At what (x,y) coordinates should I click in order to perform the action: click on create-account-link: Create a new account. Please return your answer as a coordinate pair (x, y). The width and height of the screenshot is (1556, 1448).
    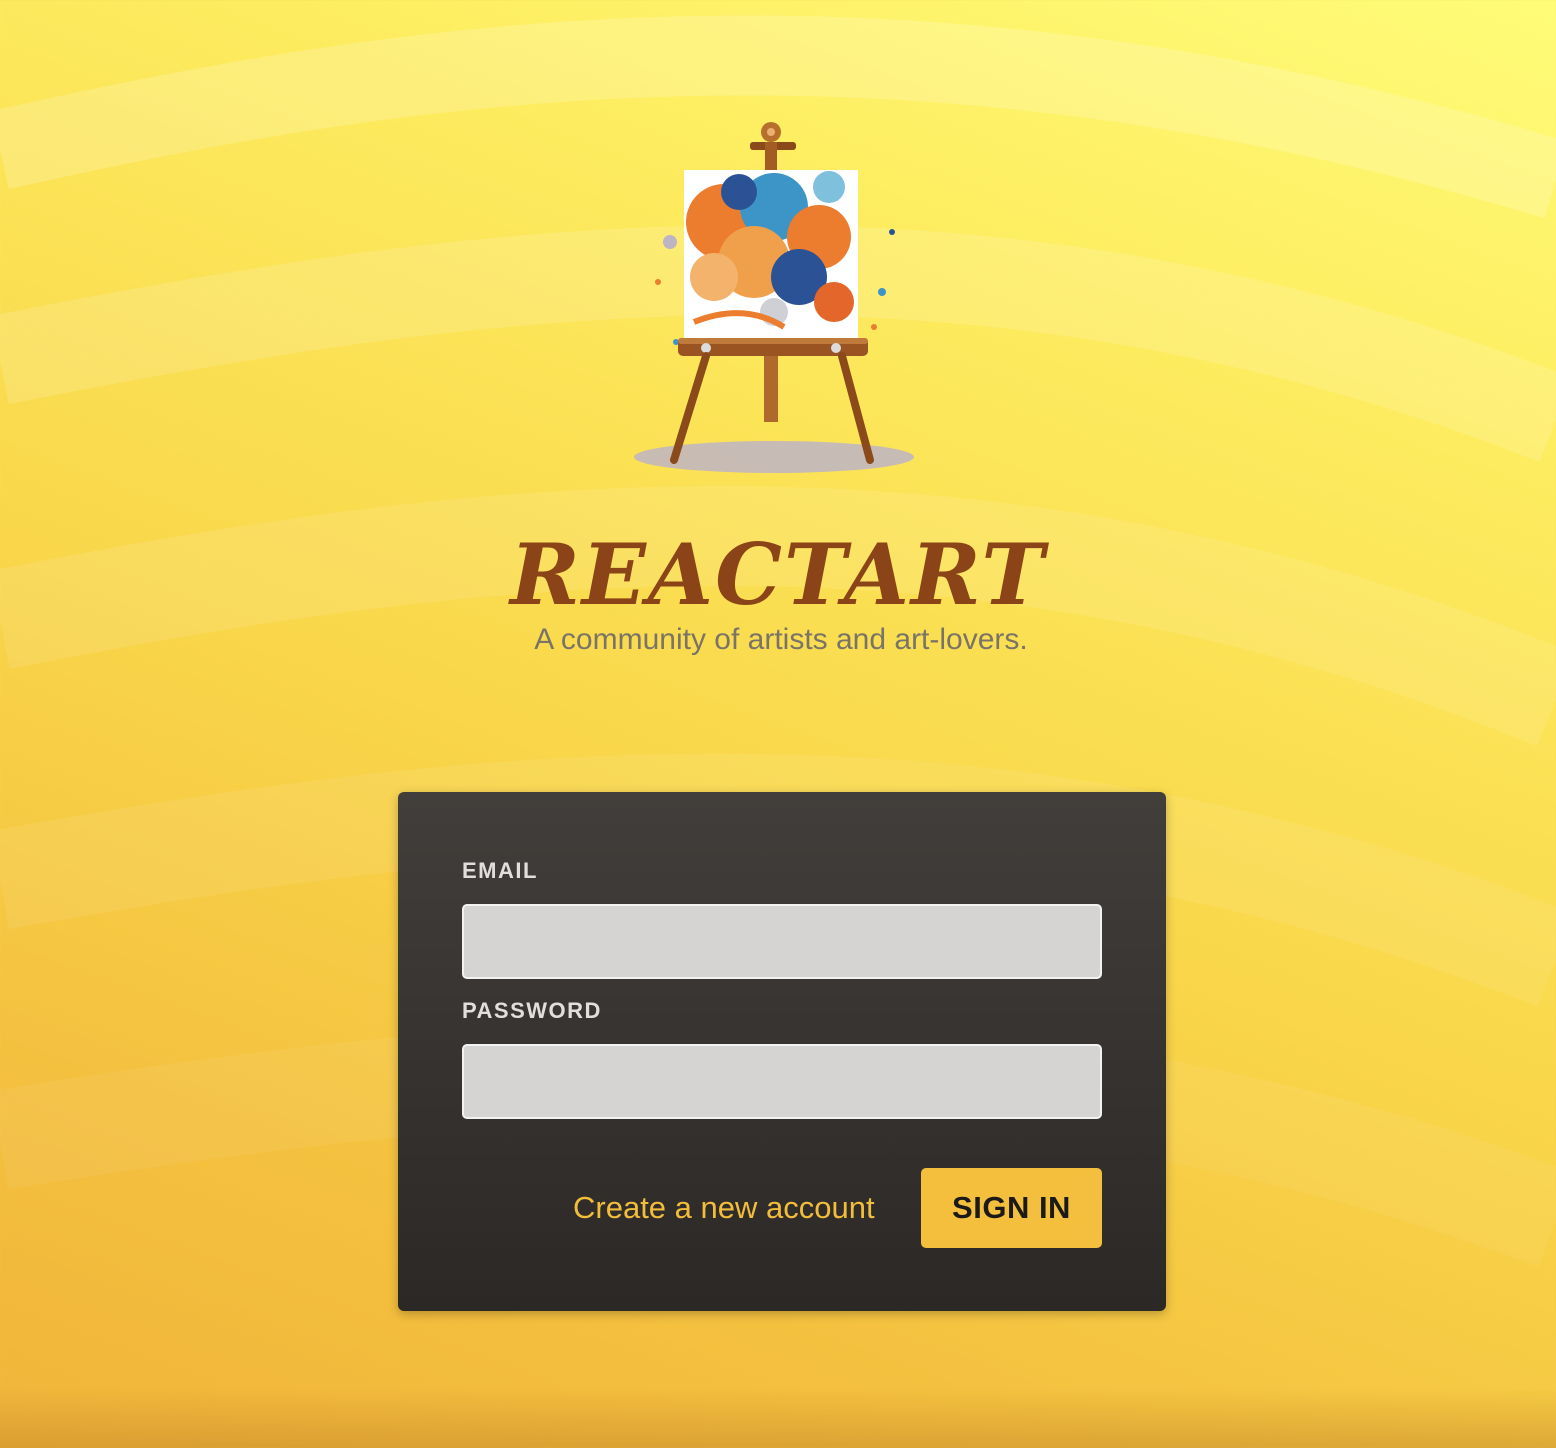
    Looking at the image, I should click on (724, 1208).